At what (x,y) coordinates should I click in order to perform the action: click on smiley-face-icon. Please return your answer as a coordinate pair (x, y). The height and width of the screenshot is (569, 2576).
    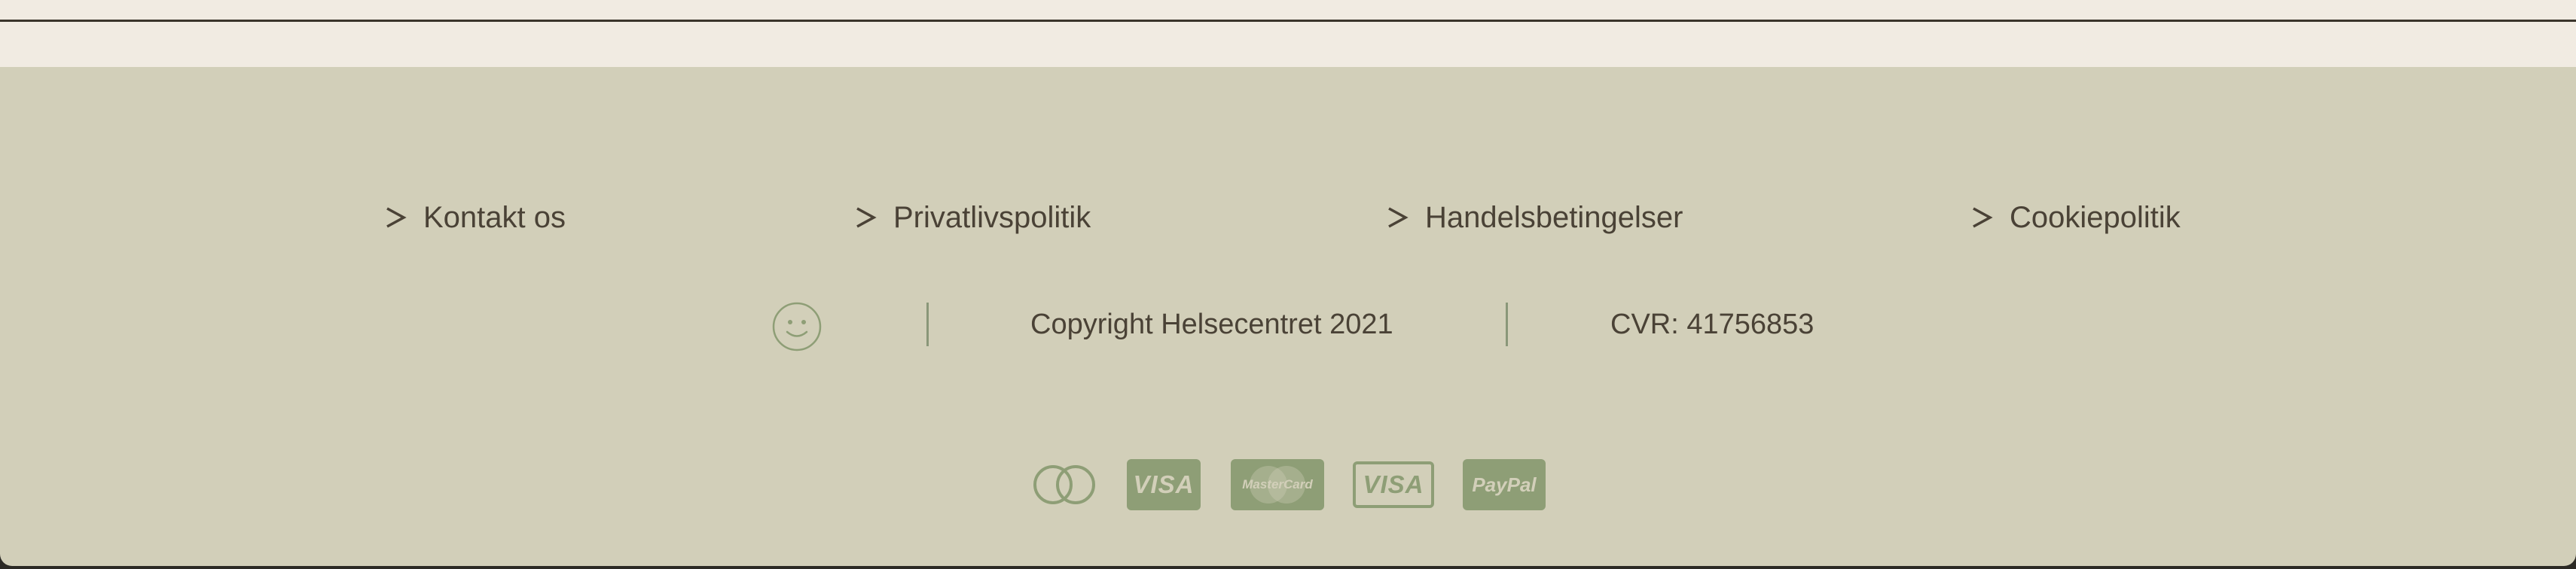
    Looking at the image, I should click on (797, 326).